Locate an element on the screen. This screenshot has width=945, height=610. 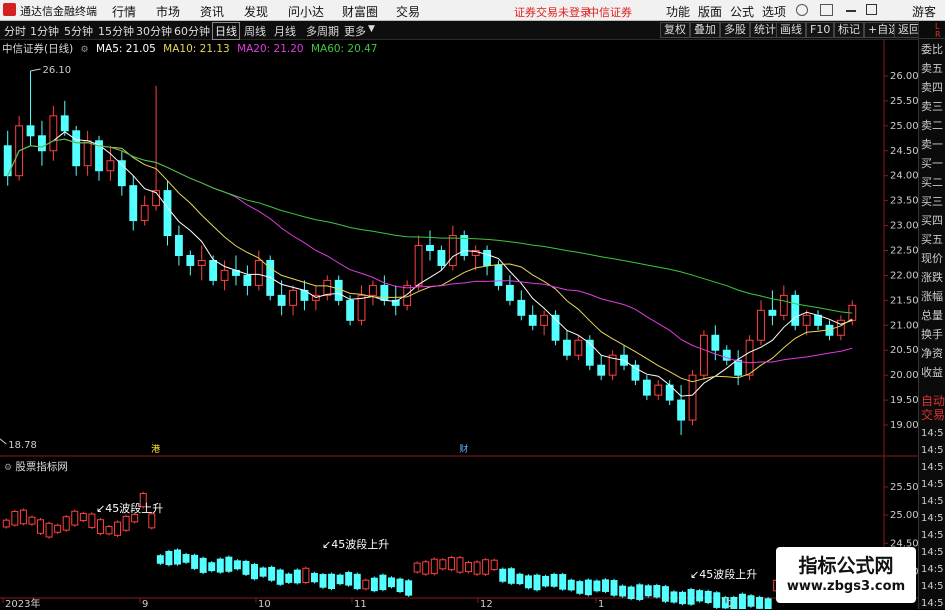
low-label: 18.78 is located at coordinates (22, 445).